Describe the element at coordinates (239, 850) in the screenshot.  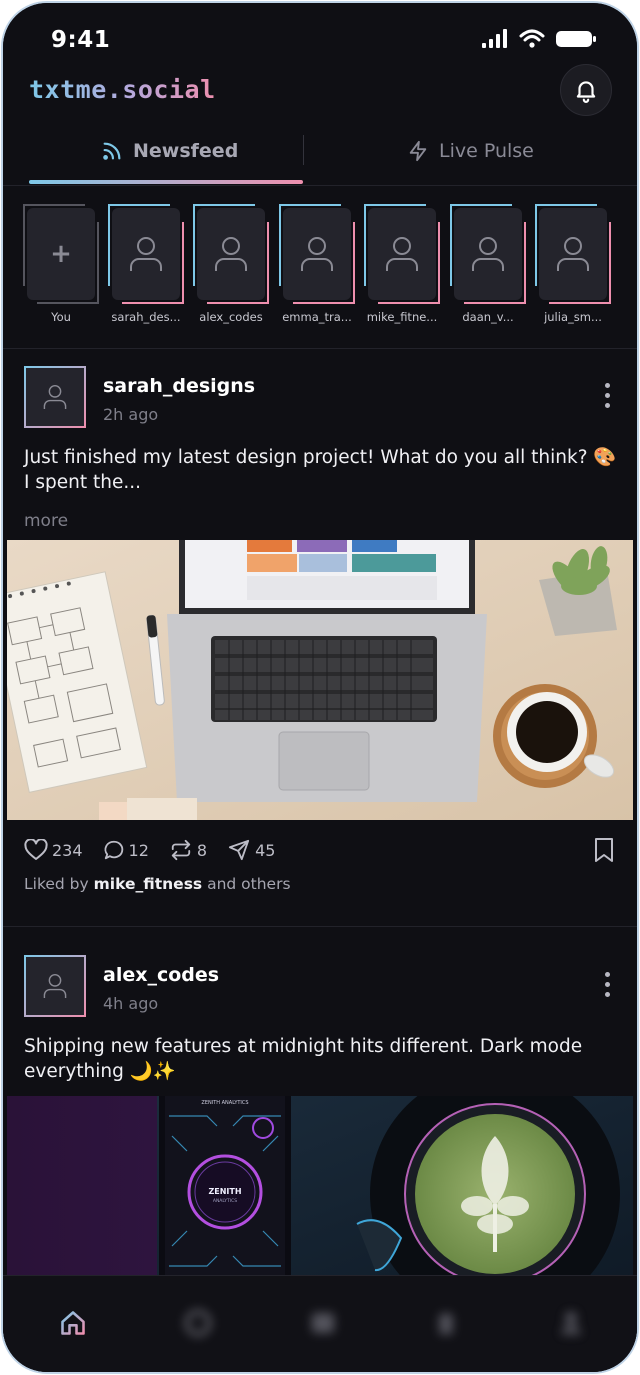
I see `send-icon` at that location.